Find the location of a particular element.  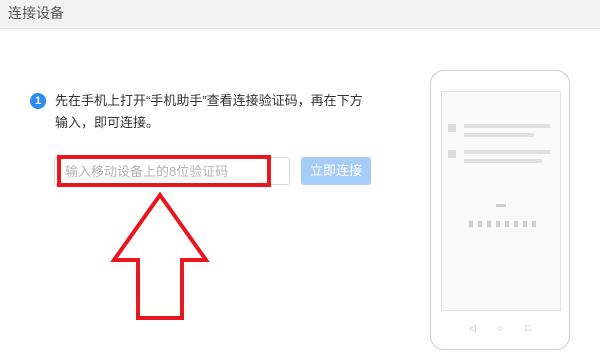

phone-code-dots is located at coordinates (504, 224).